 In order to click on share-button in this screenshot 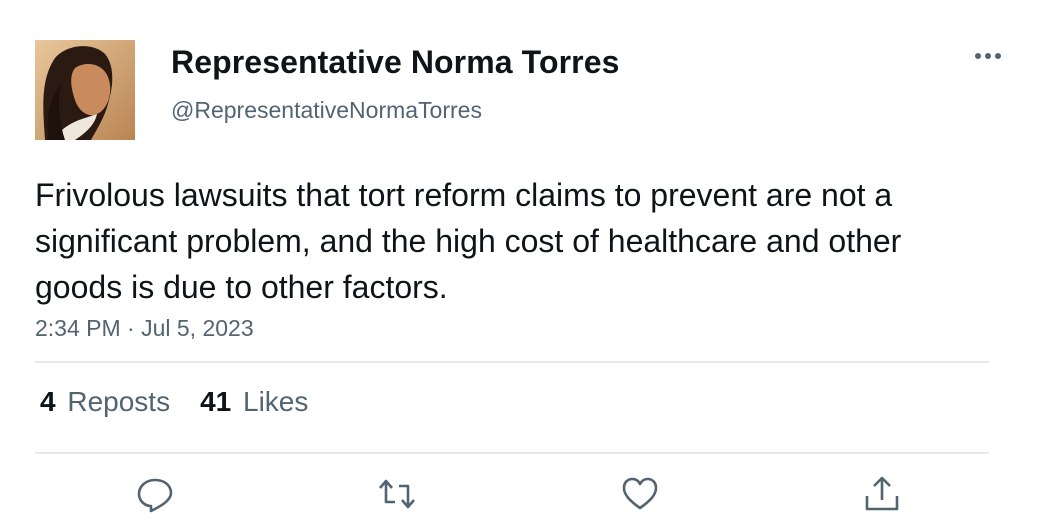, I will do `click(882, 494)`.